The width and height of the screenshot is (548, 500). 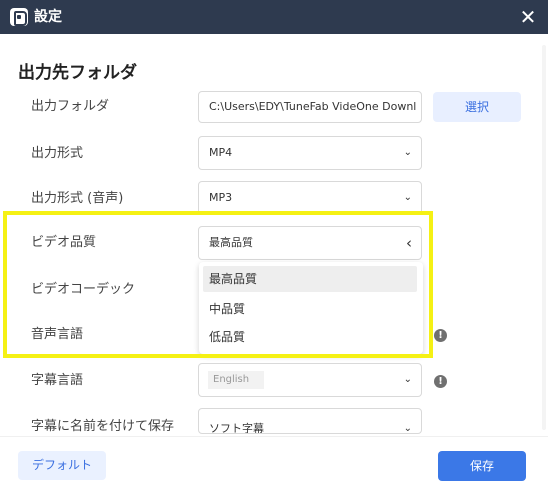 What do you see at coordinates (236, 428) in the screenshot?
I see `save-subtitle-value: ソフト字幕` at bounding box center [236, 428].